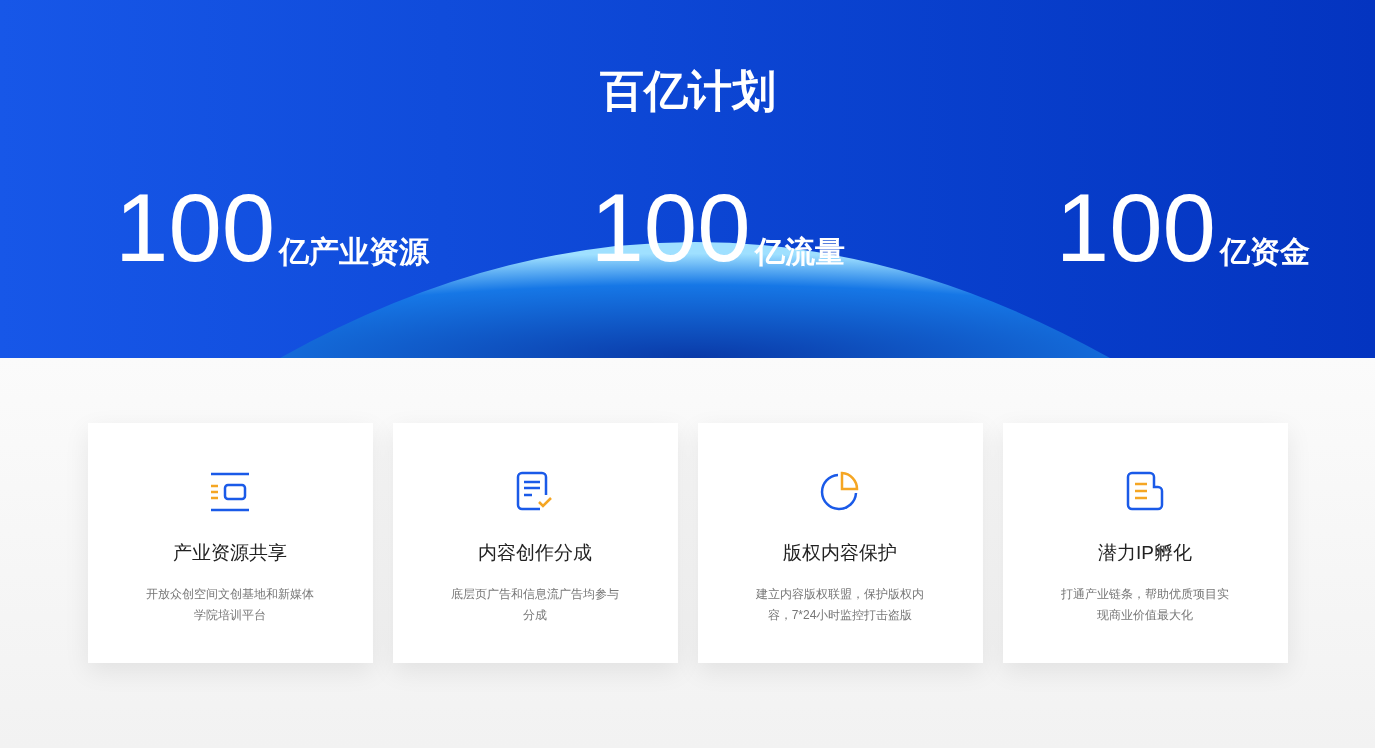  What do you see at coordinates (354, 252) in the screenshot?
I see `stat-unit: 亿产业资源` at bounding box center [354, 252].